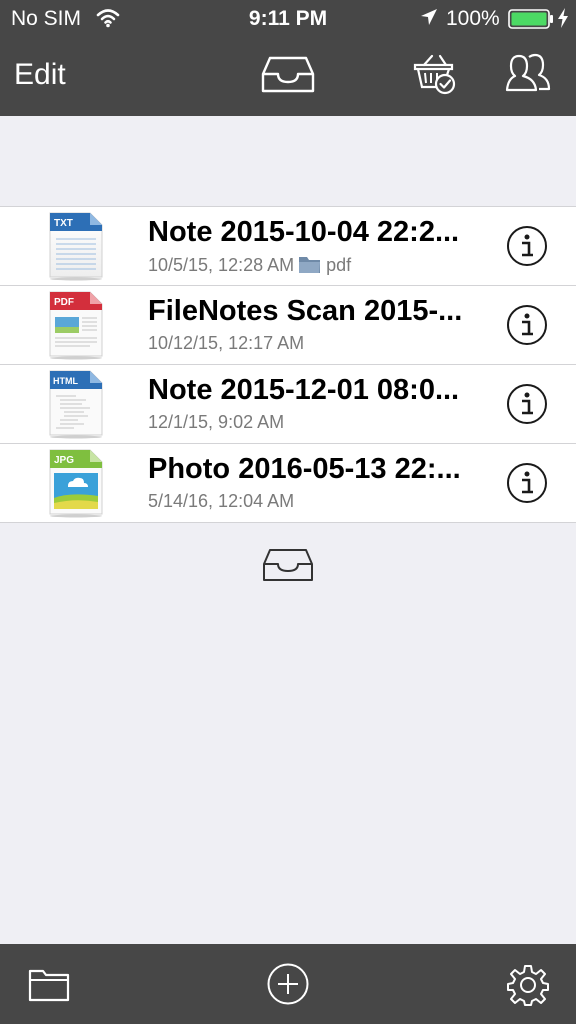 The image size is (576, 1024). Describe the element at coordinates (288, 161) in the screenshot. I see `search-area` at that location.